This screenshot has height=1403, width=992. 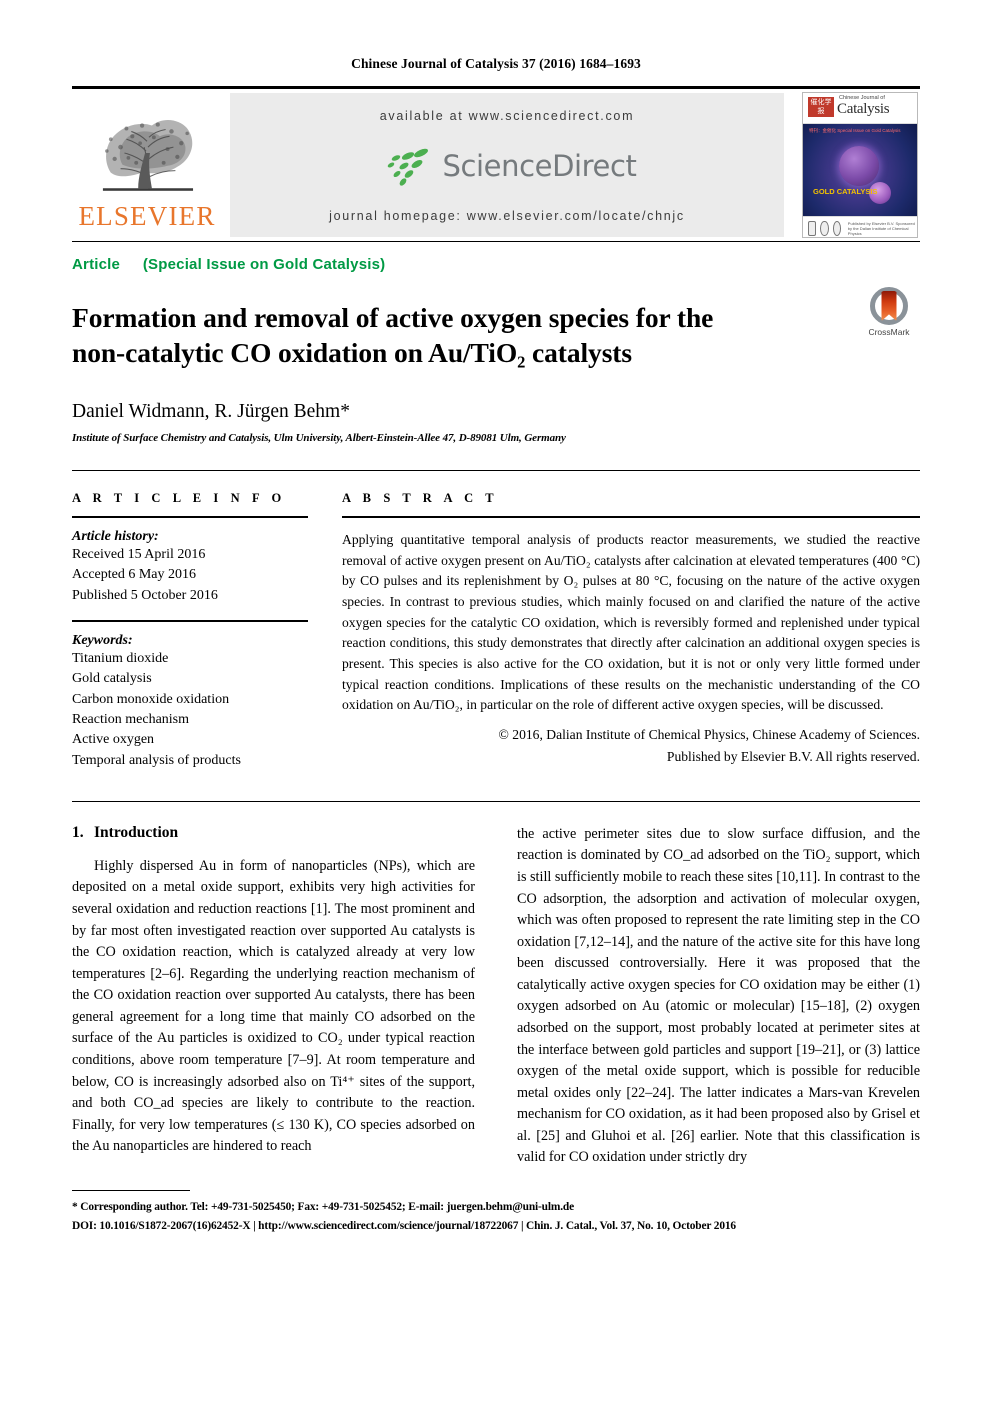 I want to click on history-item: Published 5 October 2016, so click(x=145, y=595).